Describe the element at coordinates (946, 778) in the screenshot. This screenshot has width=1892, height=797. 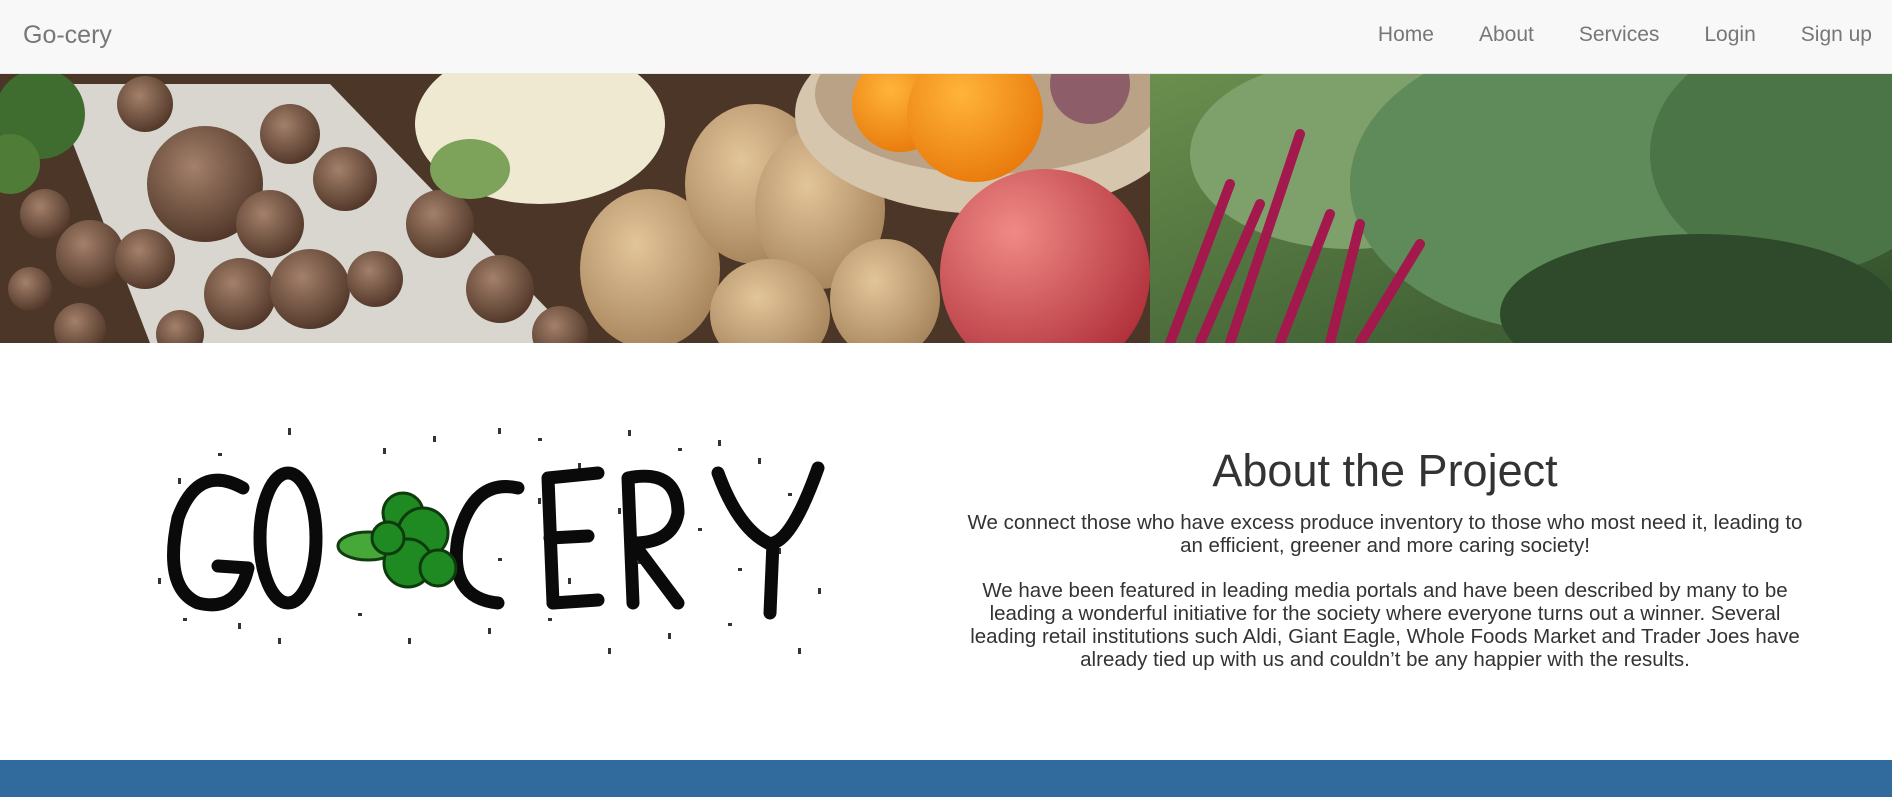
I see `footer-bar` at that location.